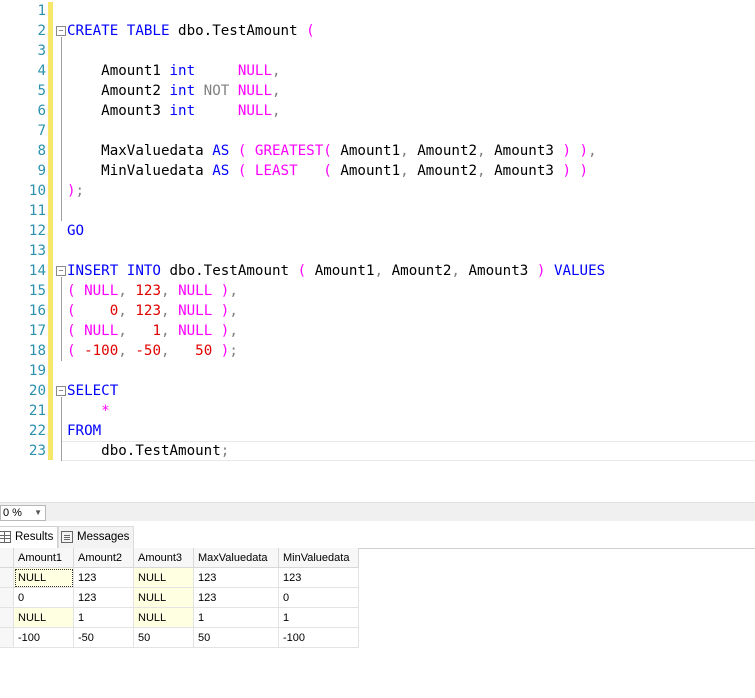 This screenshot has height=698, width=755. Describe the element at coordinates (103, 558) in the screenshot. I see `column-header: Amount2` at that location.